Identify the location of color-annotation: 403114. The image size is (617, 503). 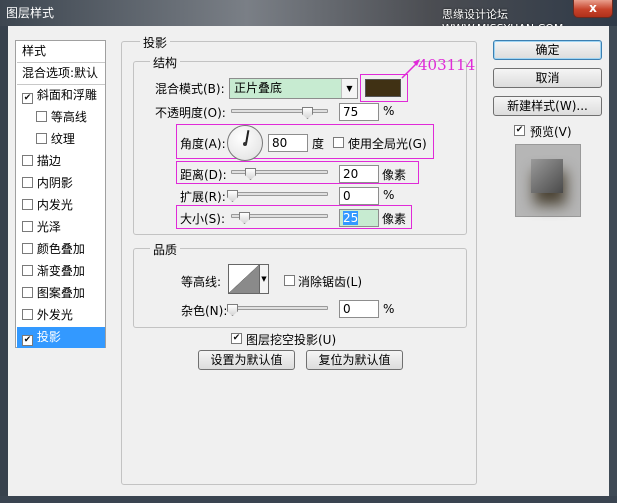
(447, 65).